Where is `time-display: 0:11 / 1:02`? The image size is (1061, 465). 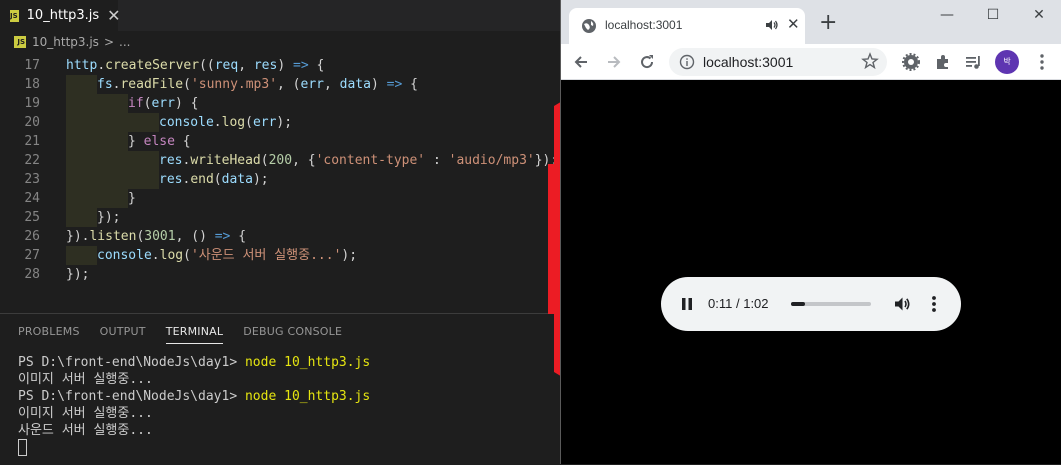
time-display: 0:11 / 1:02 is located at coordinates (738, 303).